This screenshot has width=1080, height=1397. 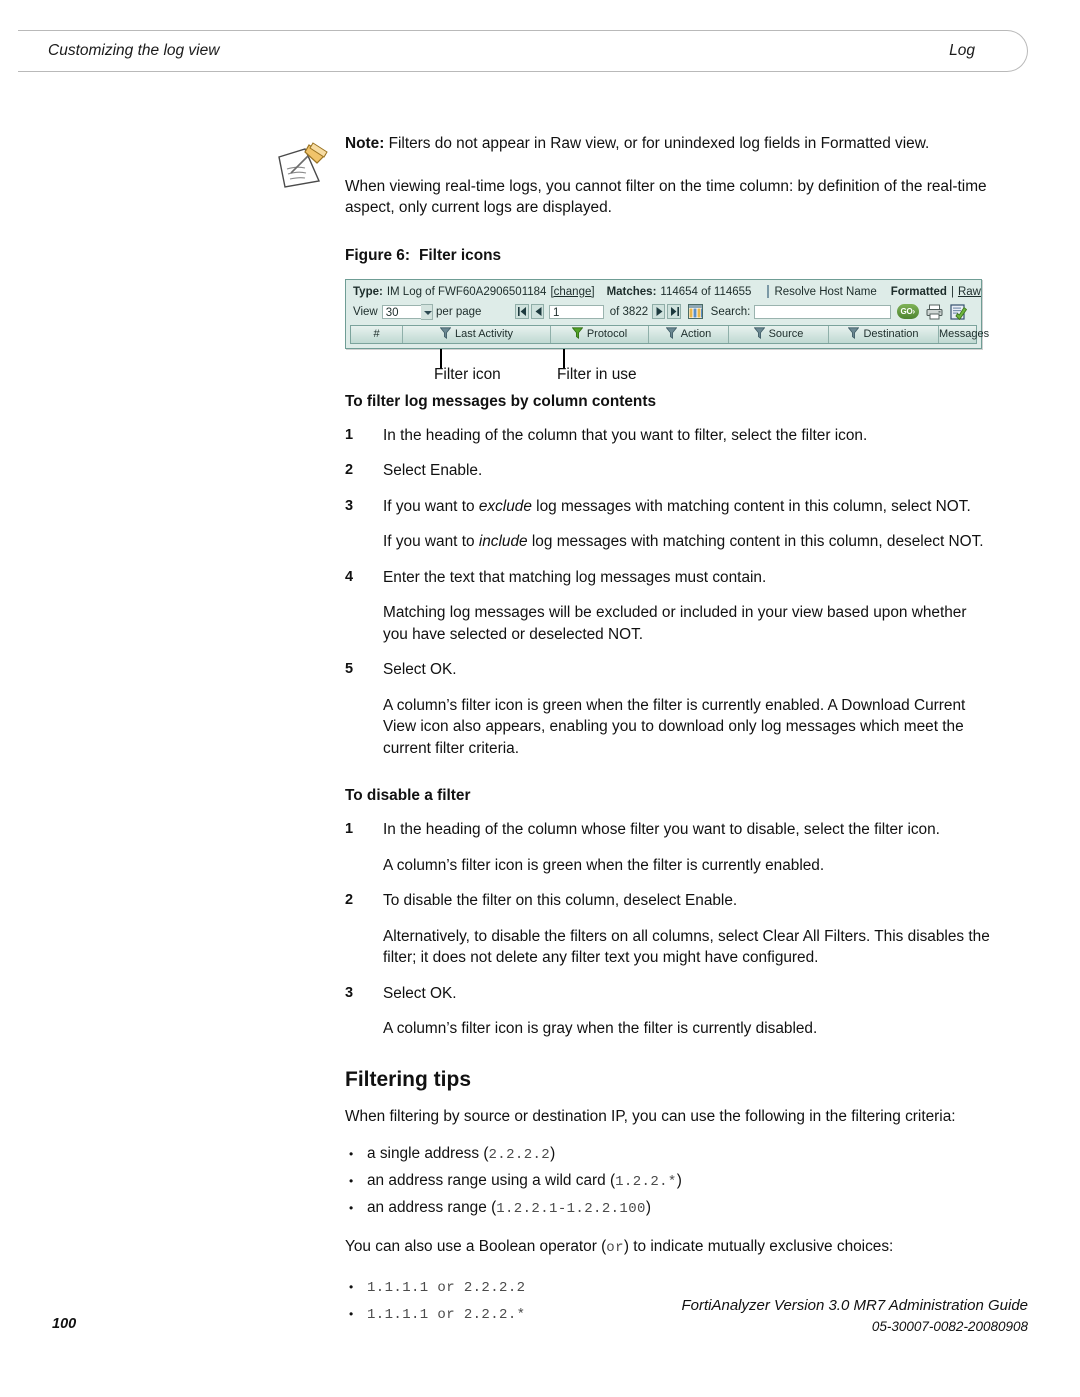 What do you see at coordinates (959, 311) in the screenshot?
I see `download-current-view-icon` at bounding box center [959, 311].